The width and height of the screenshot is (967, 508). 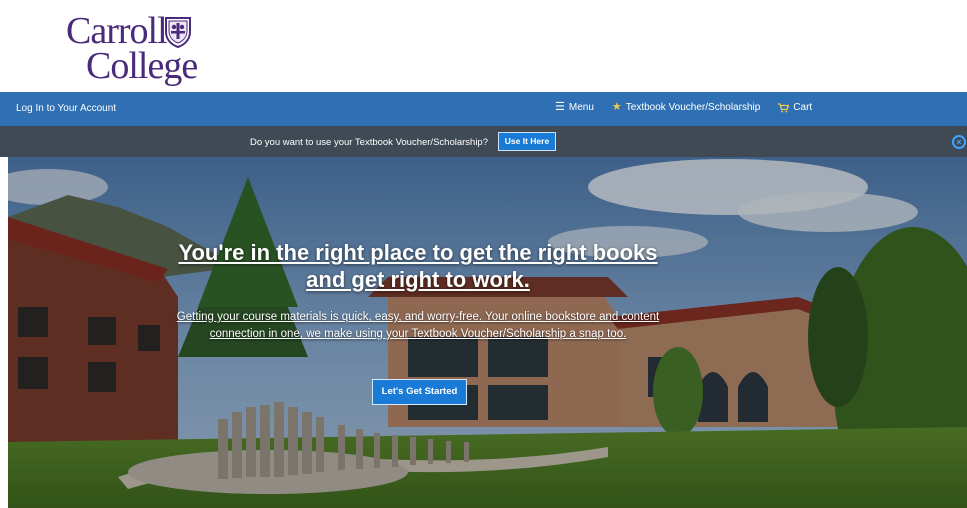 I want to click on close-circle-icon: ×, so click(x=959, y=142).